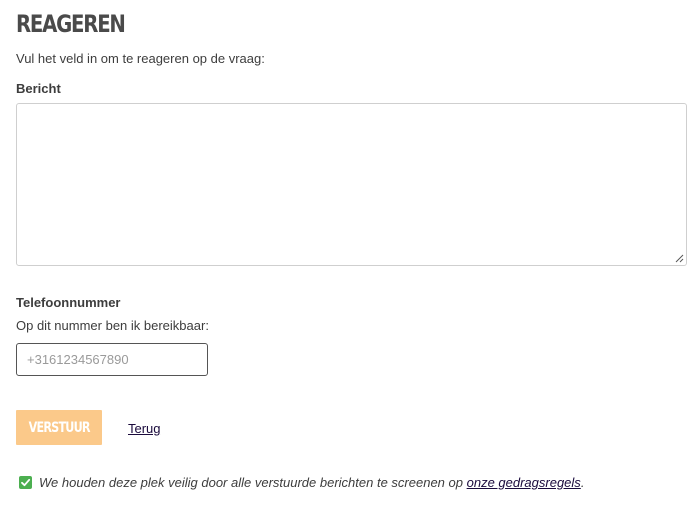  I want to click on submit-button: VERSTUUR, so click(59, 427).